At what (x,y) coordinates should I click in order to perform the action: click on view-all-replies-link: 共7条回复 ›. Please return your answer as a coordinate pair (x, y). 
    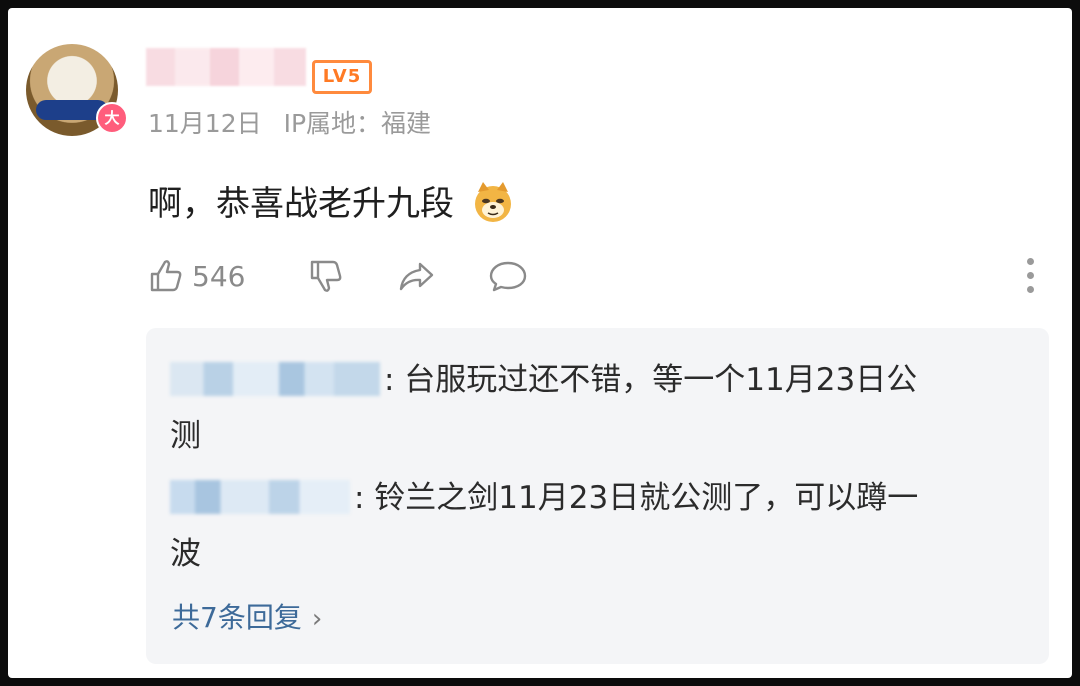
    Looking at the image, I should click on (247, 616).